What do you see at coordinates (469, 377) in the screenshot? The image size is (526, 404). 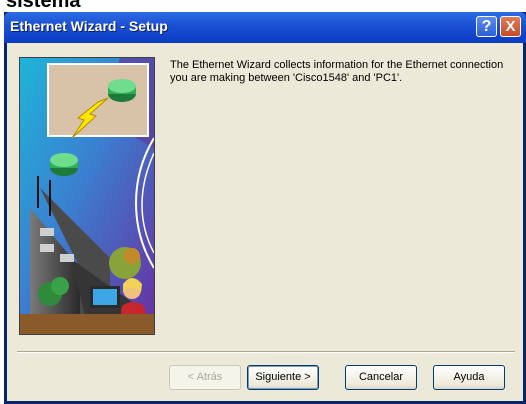 I see `help-button: Ayuda` at bounding box center [469, 377].